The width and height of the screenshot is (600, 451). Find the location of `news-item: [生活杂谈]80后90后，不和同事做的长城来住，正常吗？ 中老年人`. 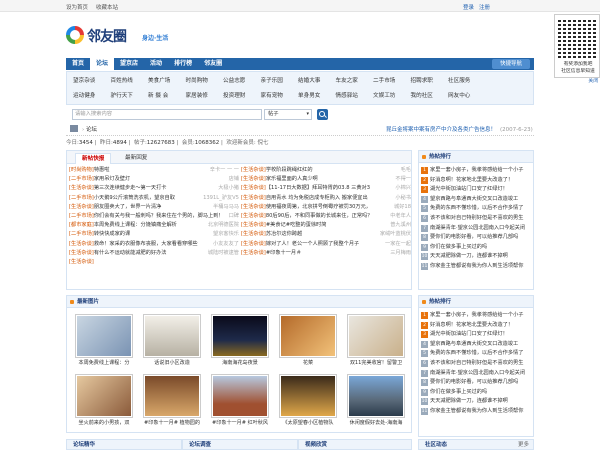

news-item: [生活杂谈]80后90后，不和同事做的长城来住，正常吗？ 中老年人 is located at coordinates (327, 216).